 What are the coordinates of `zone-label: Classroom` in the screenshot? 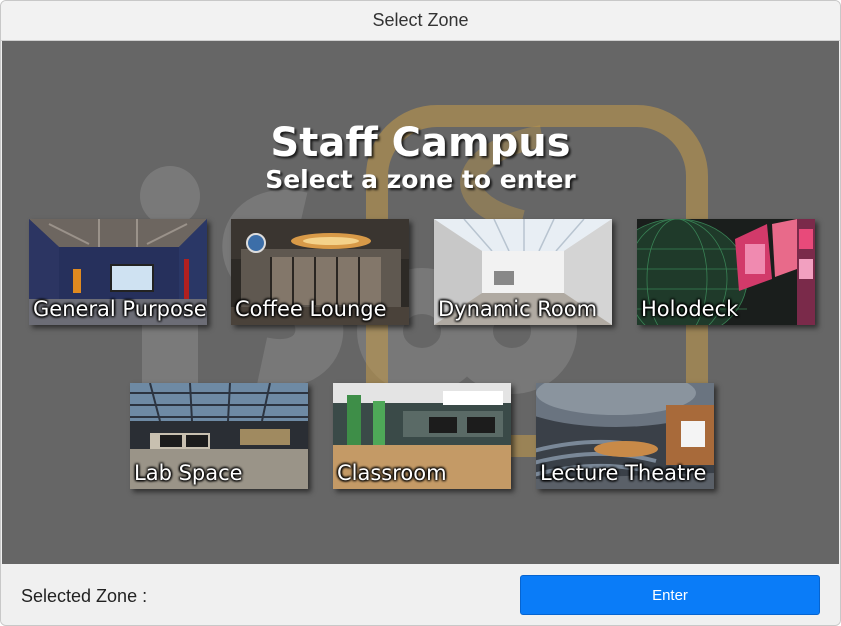 It's located at (392, 473).